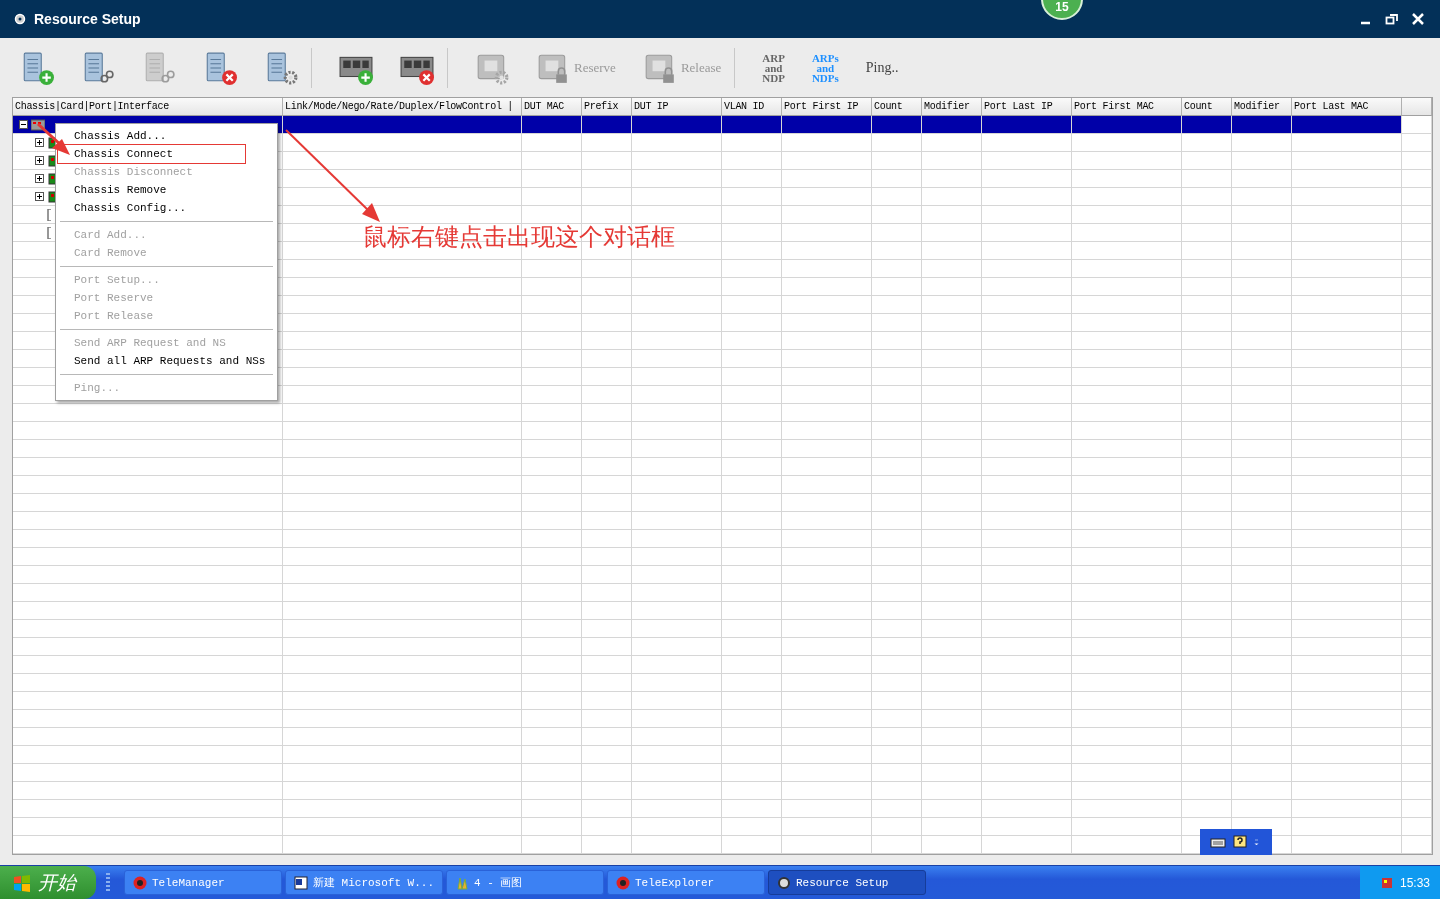 The height and width of the screenshot is (899, 1440). Describe the element at coordinates (87, 19) in the screenshot. I see `window-title: Resource Setup` at that location.